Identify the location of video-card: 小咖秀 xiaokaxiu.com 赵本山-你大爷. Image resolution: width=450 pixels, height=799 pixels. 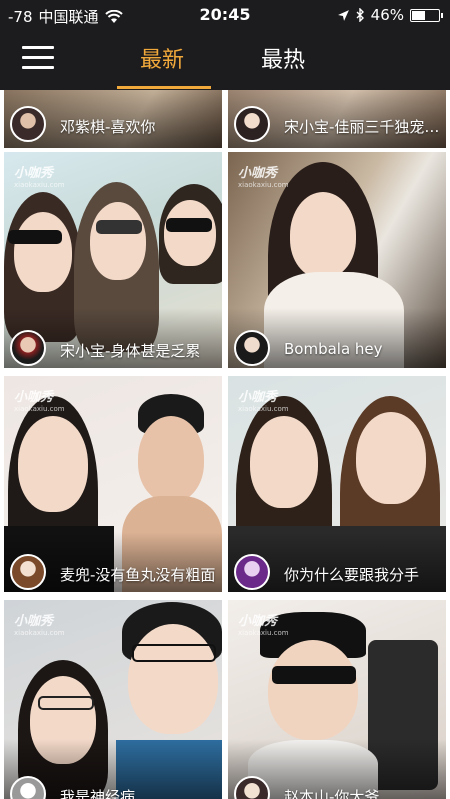
(337, 699).